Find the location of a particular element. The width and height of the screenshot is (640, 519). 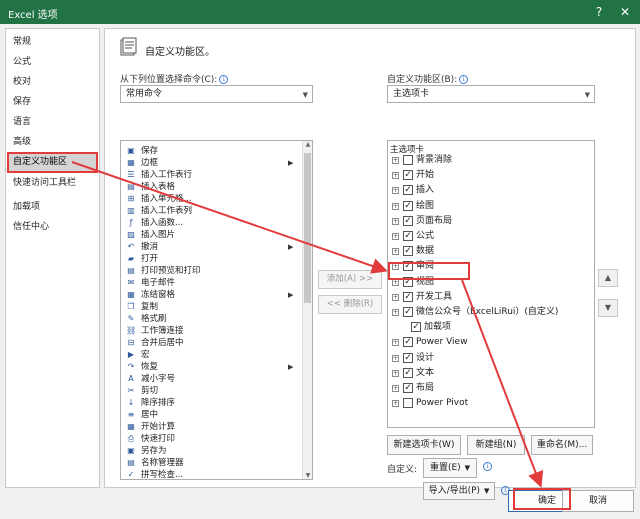

nav-item-trust-center: 信任中心 is located at coordinates (53, 227).